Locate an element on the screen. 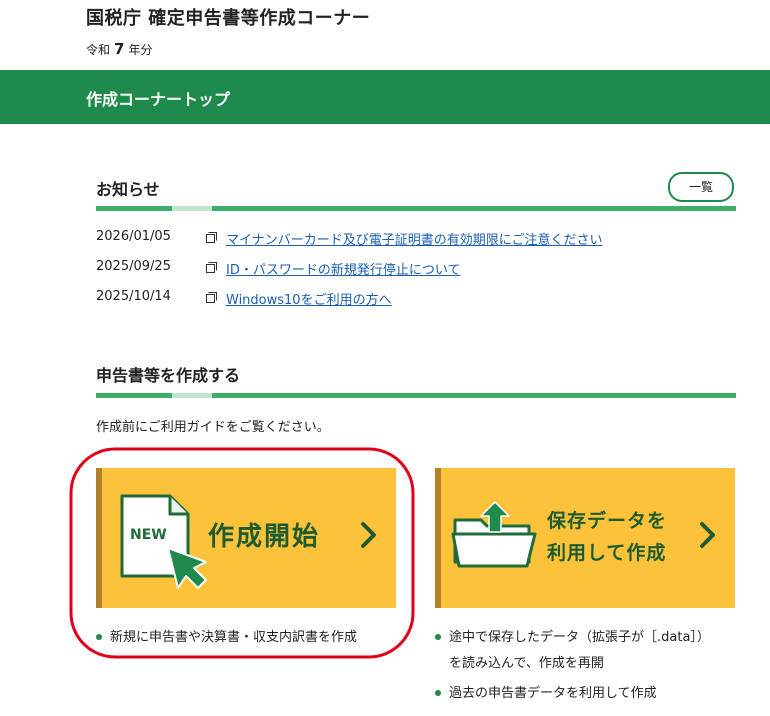 The height and width of the screenshot is (716, 770). saved-data-label-line2: 利用して作成 is located at coordinates (607, 553).